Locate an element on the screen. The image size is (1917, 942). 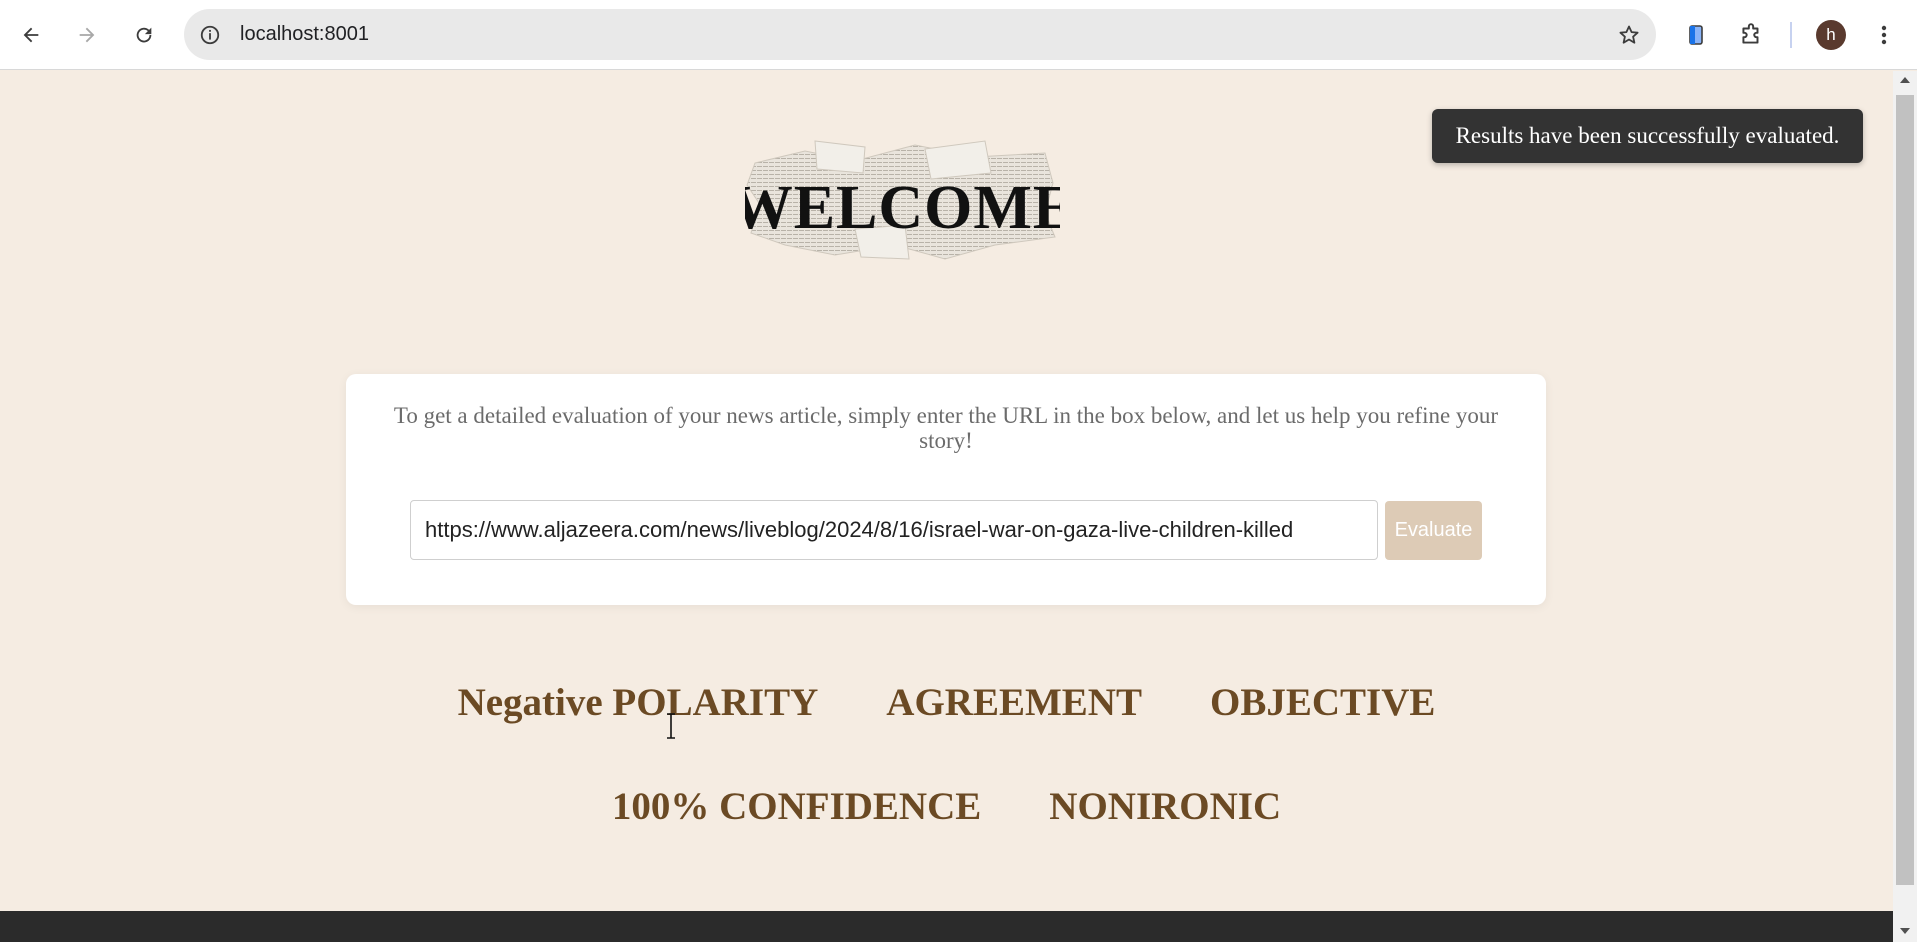
bookmark-star-icon is located at coordinates (1628, 34).